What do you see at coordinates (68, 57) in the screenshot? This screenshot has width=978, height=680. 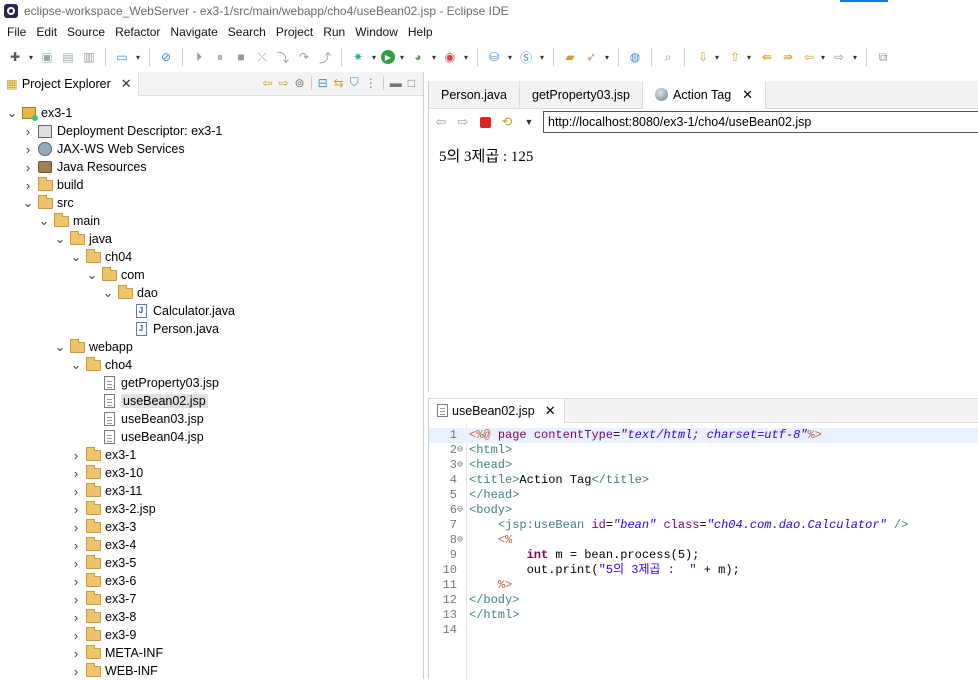 I see `save-all-icon: ▤` at bounding box center [68, 57].